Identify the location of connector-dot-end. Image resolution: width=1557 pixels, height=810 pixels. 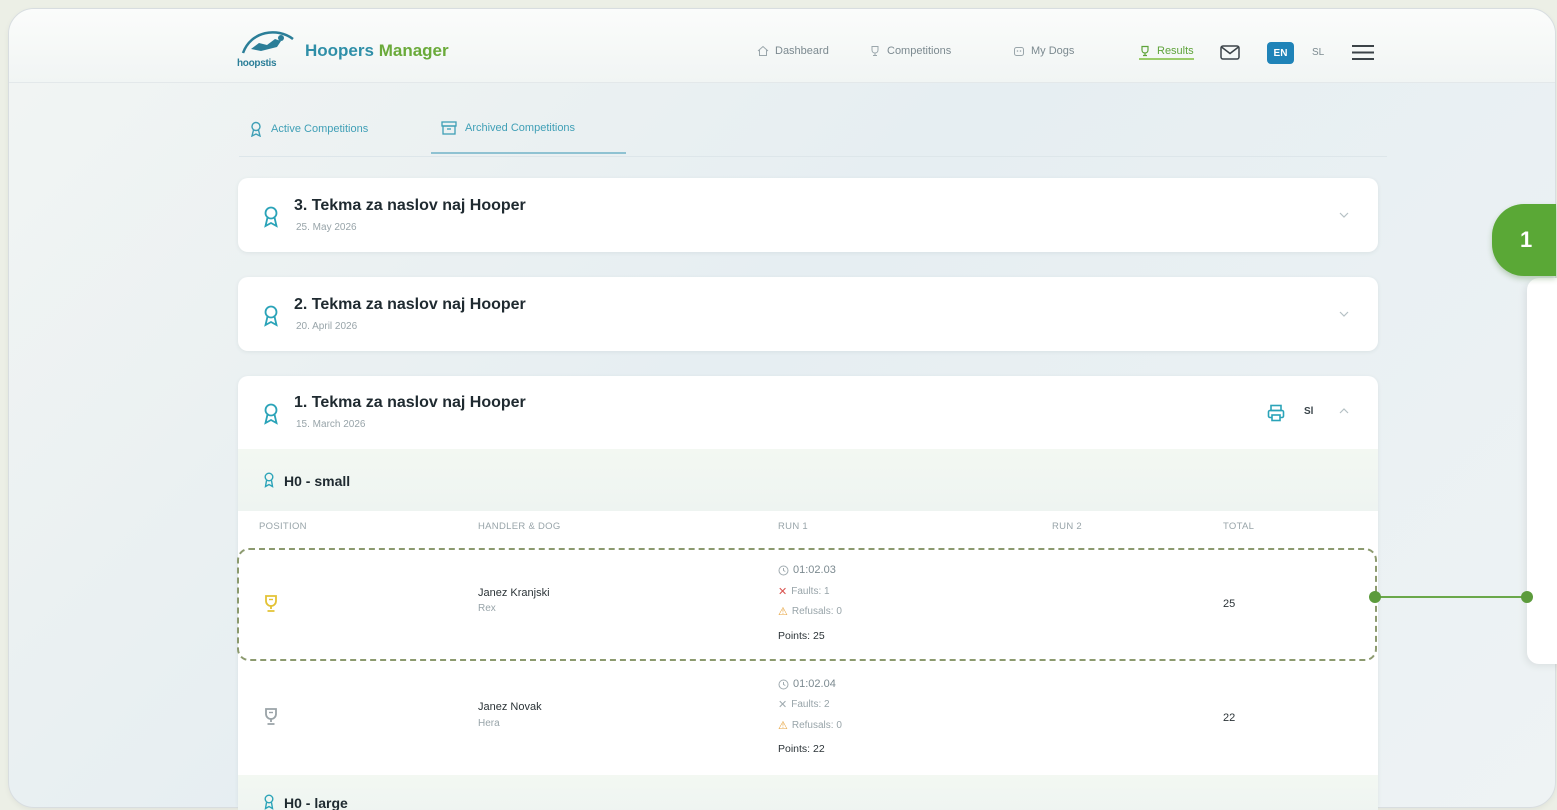
(1527, 597).